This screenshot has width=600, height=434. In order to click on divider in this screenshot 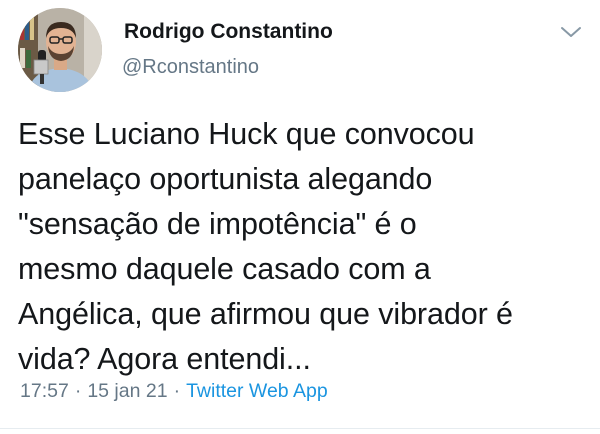, I will do `click(300, 428)`.